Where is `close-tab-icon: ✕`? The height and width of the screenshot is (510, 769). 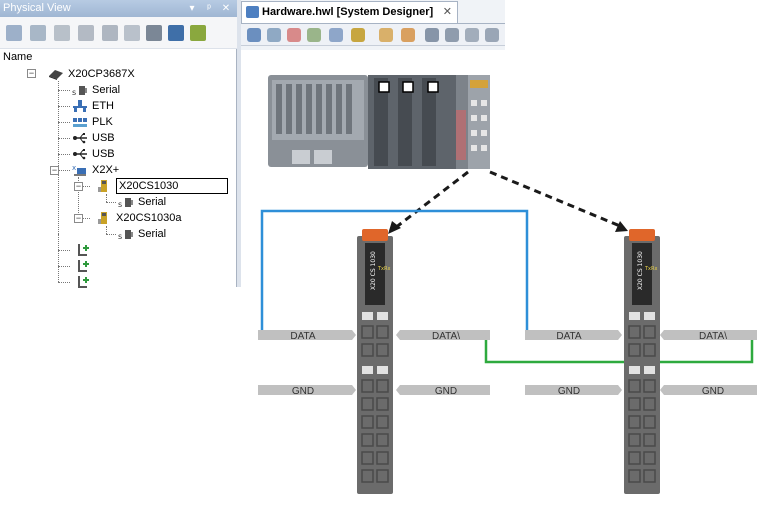
close-tab-icon: ✕ is located at coordinates (447, 12).